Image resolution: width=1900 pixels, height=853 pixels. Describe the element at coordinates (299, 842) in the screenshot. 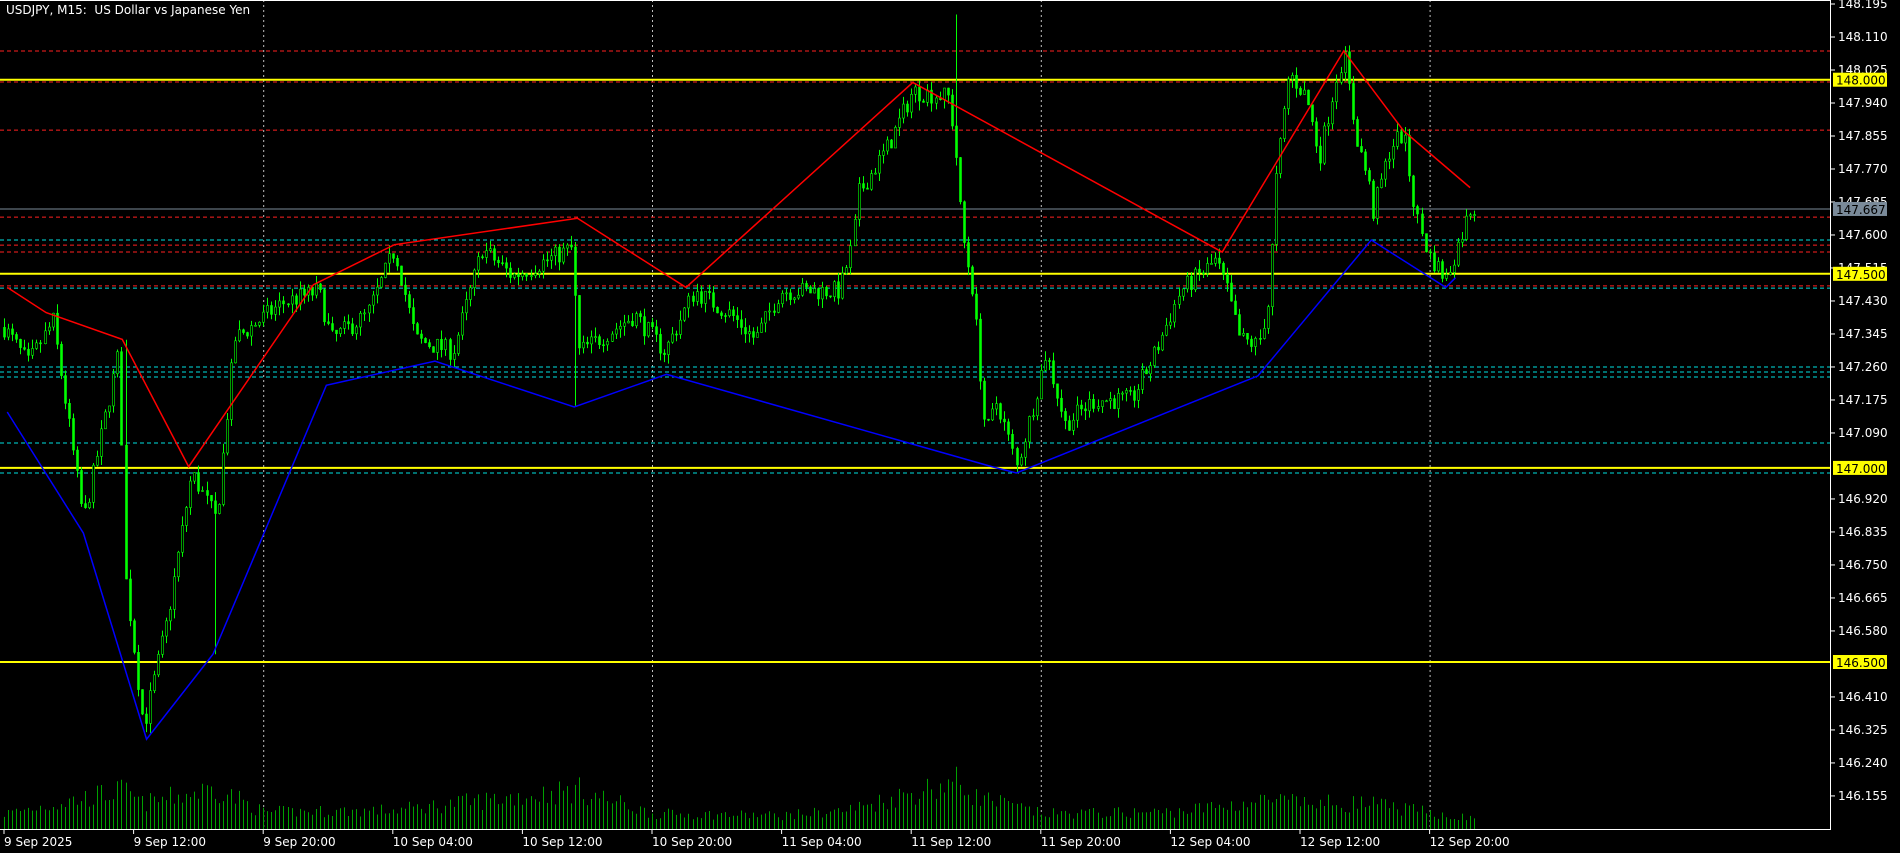

I see `time-tick-label: 9 Sep 20:00` at that location.